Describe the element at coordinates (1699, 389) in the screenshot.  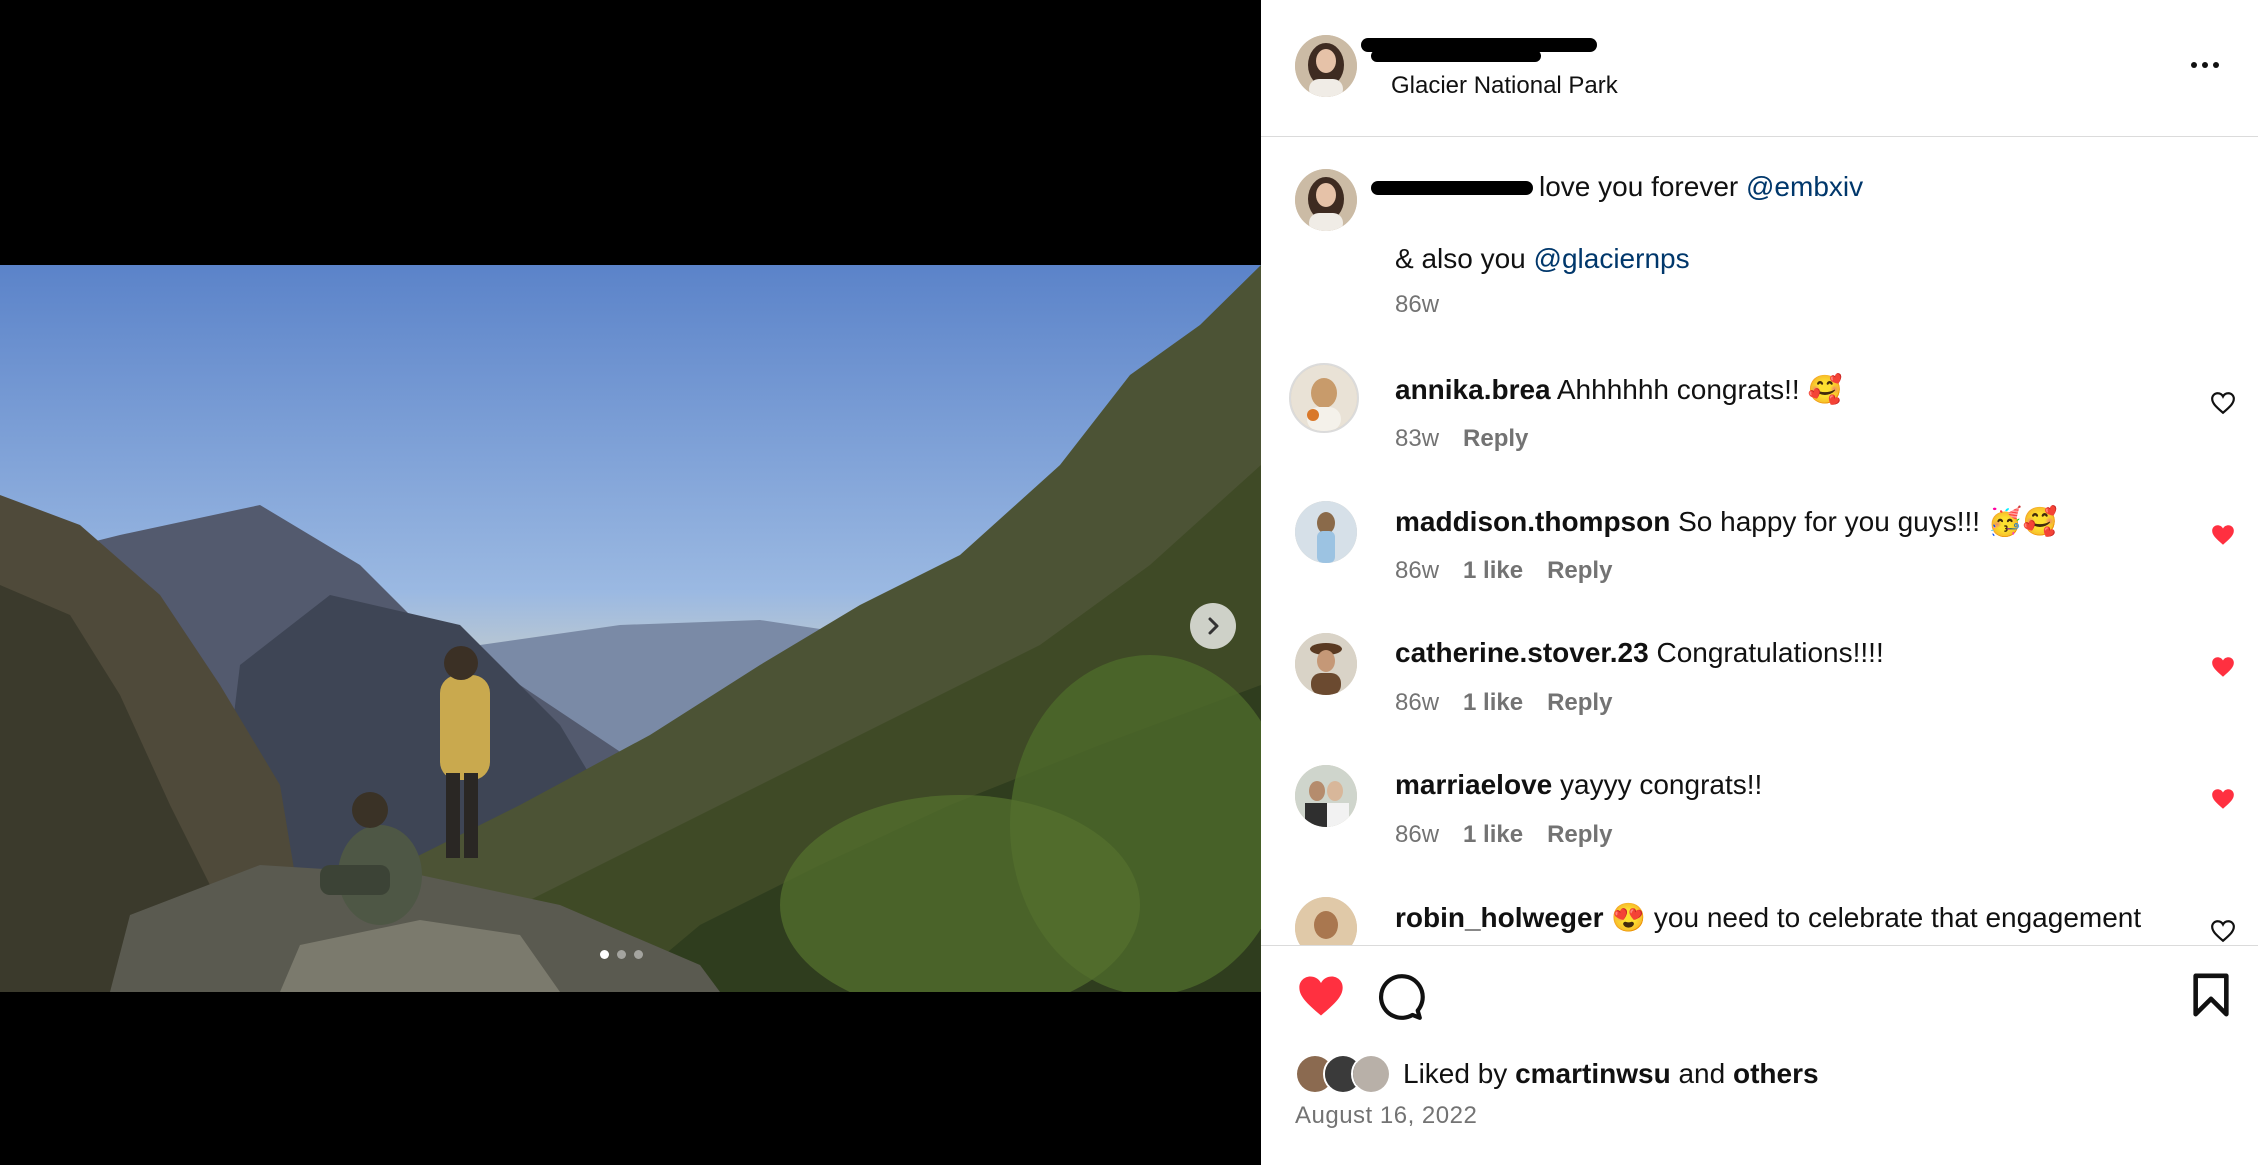
I see `comment-body: Ahhhhhh congrats!! 🥰` at that location.